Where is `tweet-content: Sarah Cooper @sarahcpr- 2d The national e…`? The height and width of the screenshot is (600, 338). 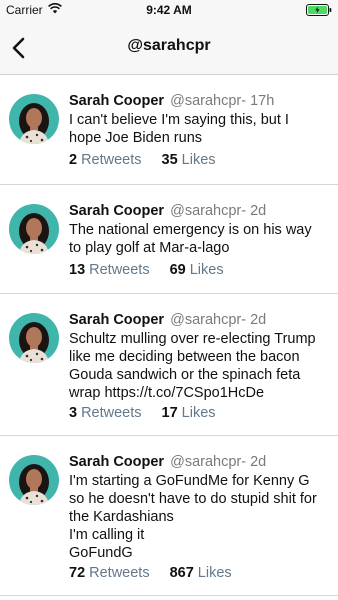 tweet-content: Sarah Cooper @sarahcpr- 2d The national e… is located at coordinates (200, 229).